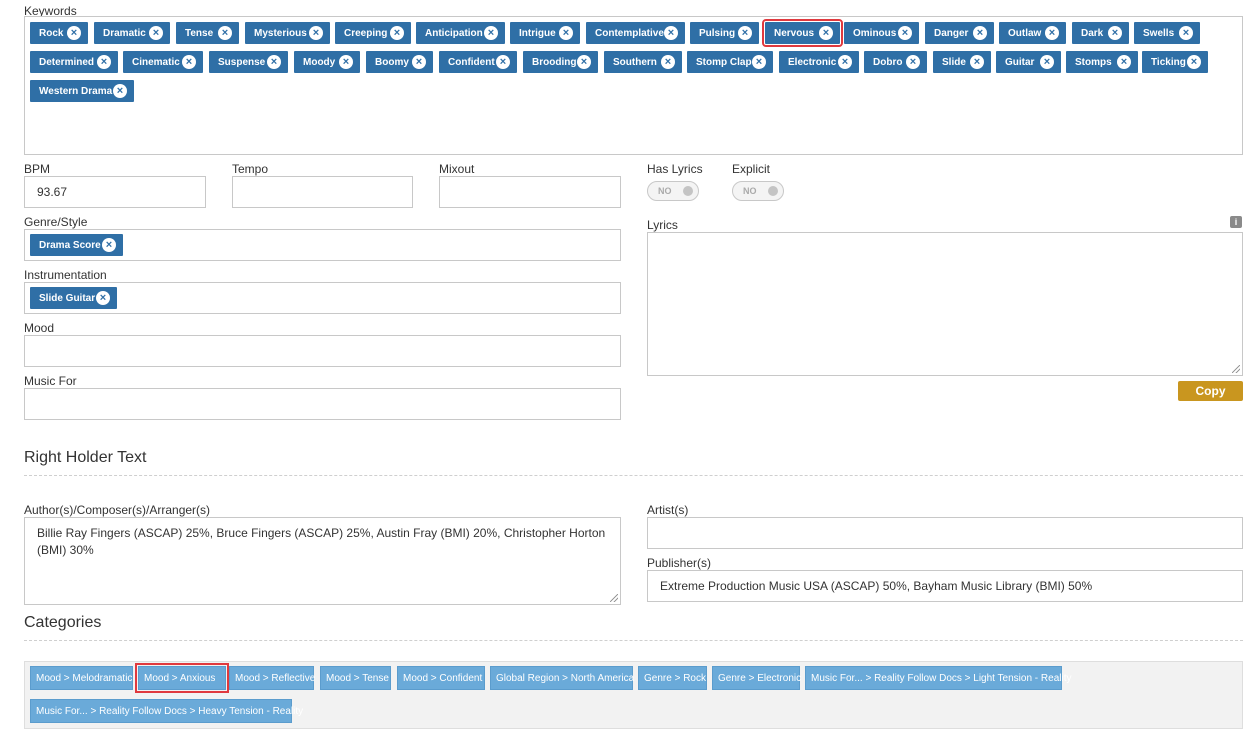  What do you see at coordinates (248, 62) in the screenshot?
I see `keyword-tag: Suspense ×` at bounding box center [248, 62].